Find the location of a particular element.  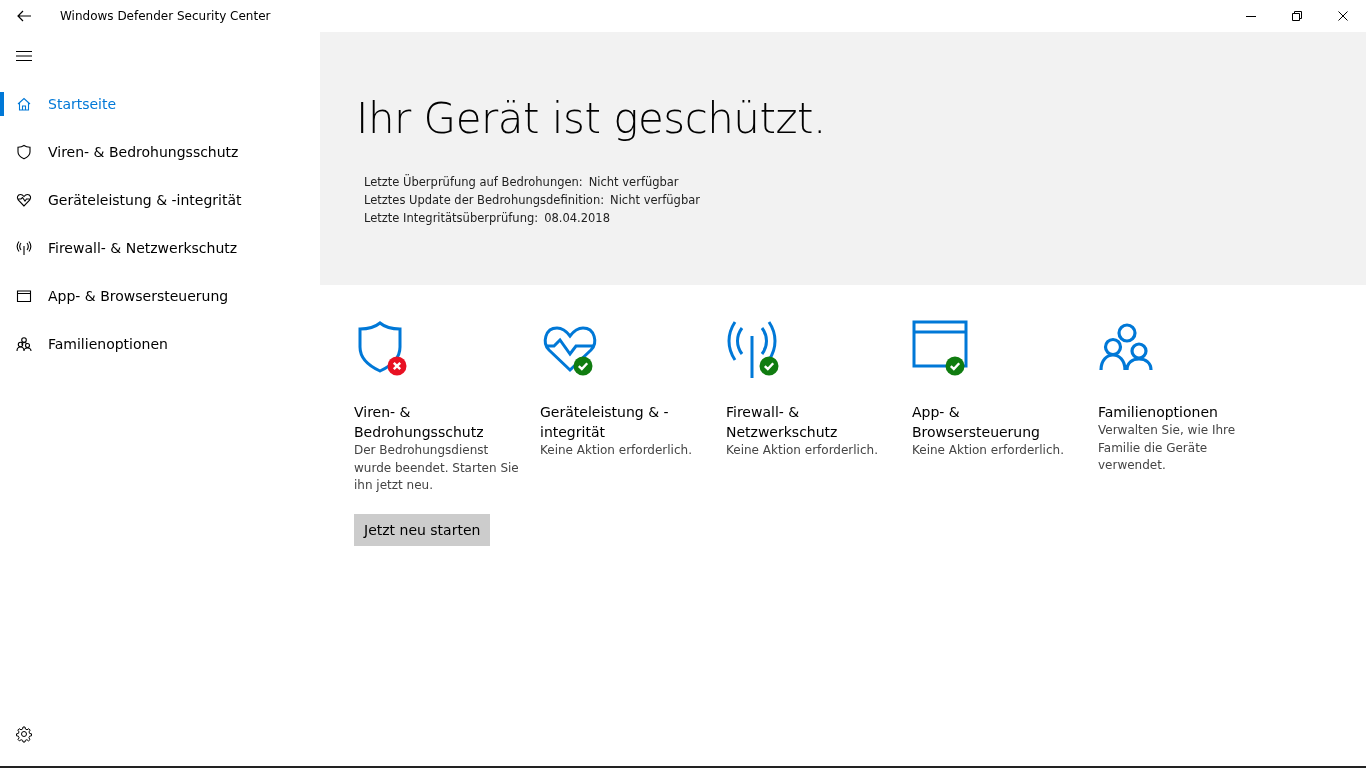

window-title: Windows Defender Security Center is located at coordinates (165, 16).